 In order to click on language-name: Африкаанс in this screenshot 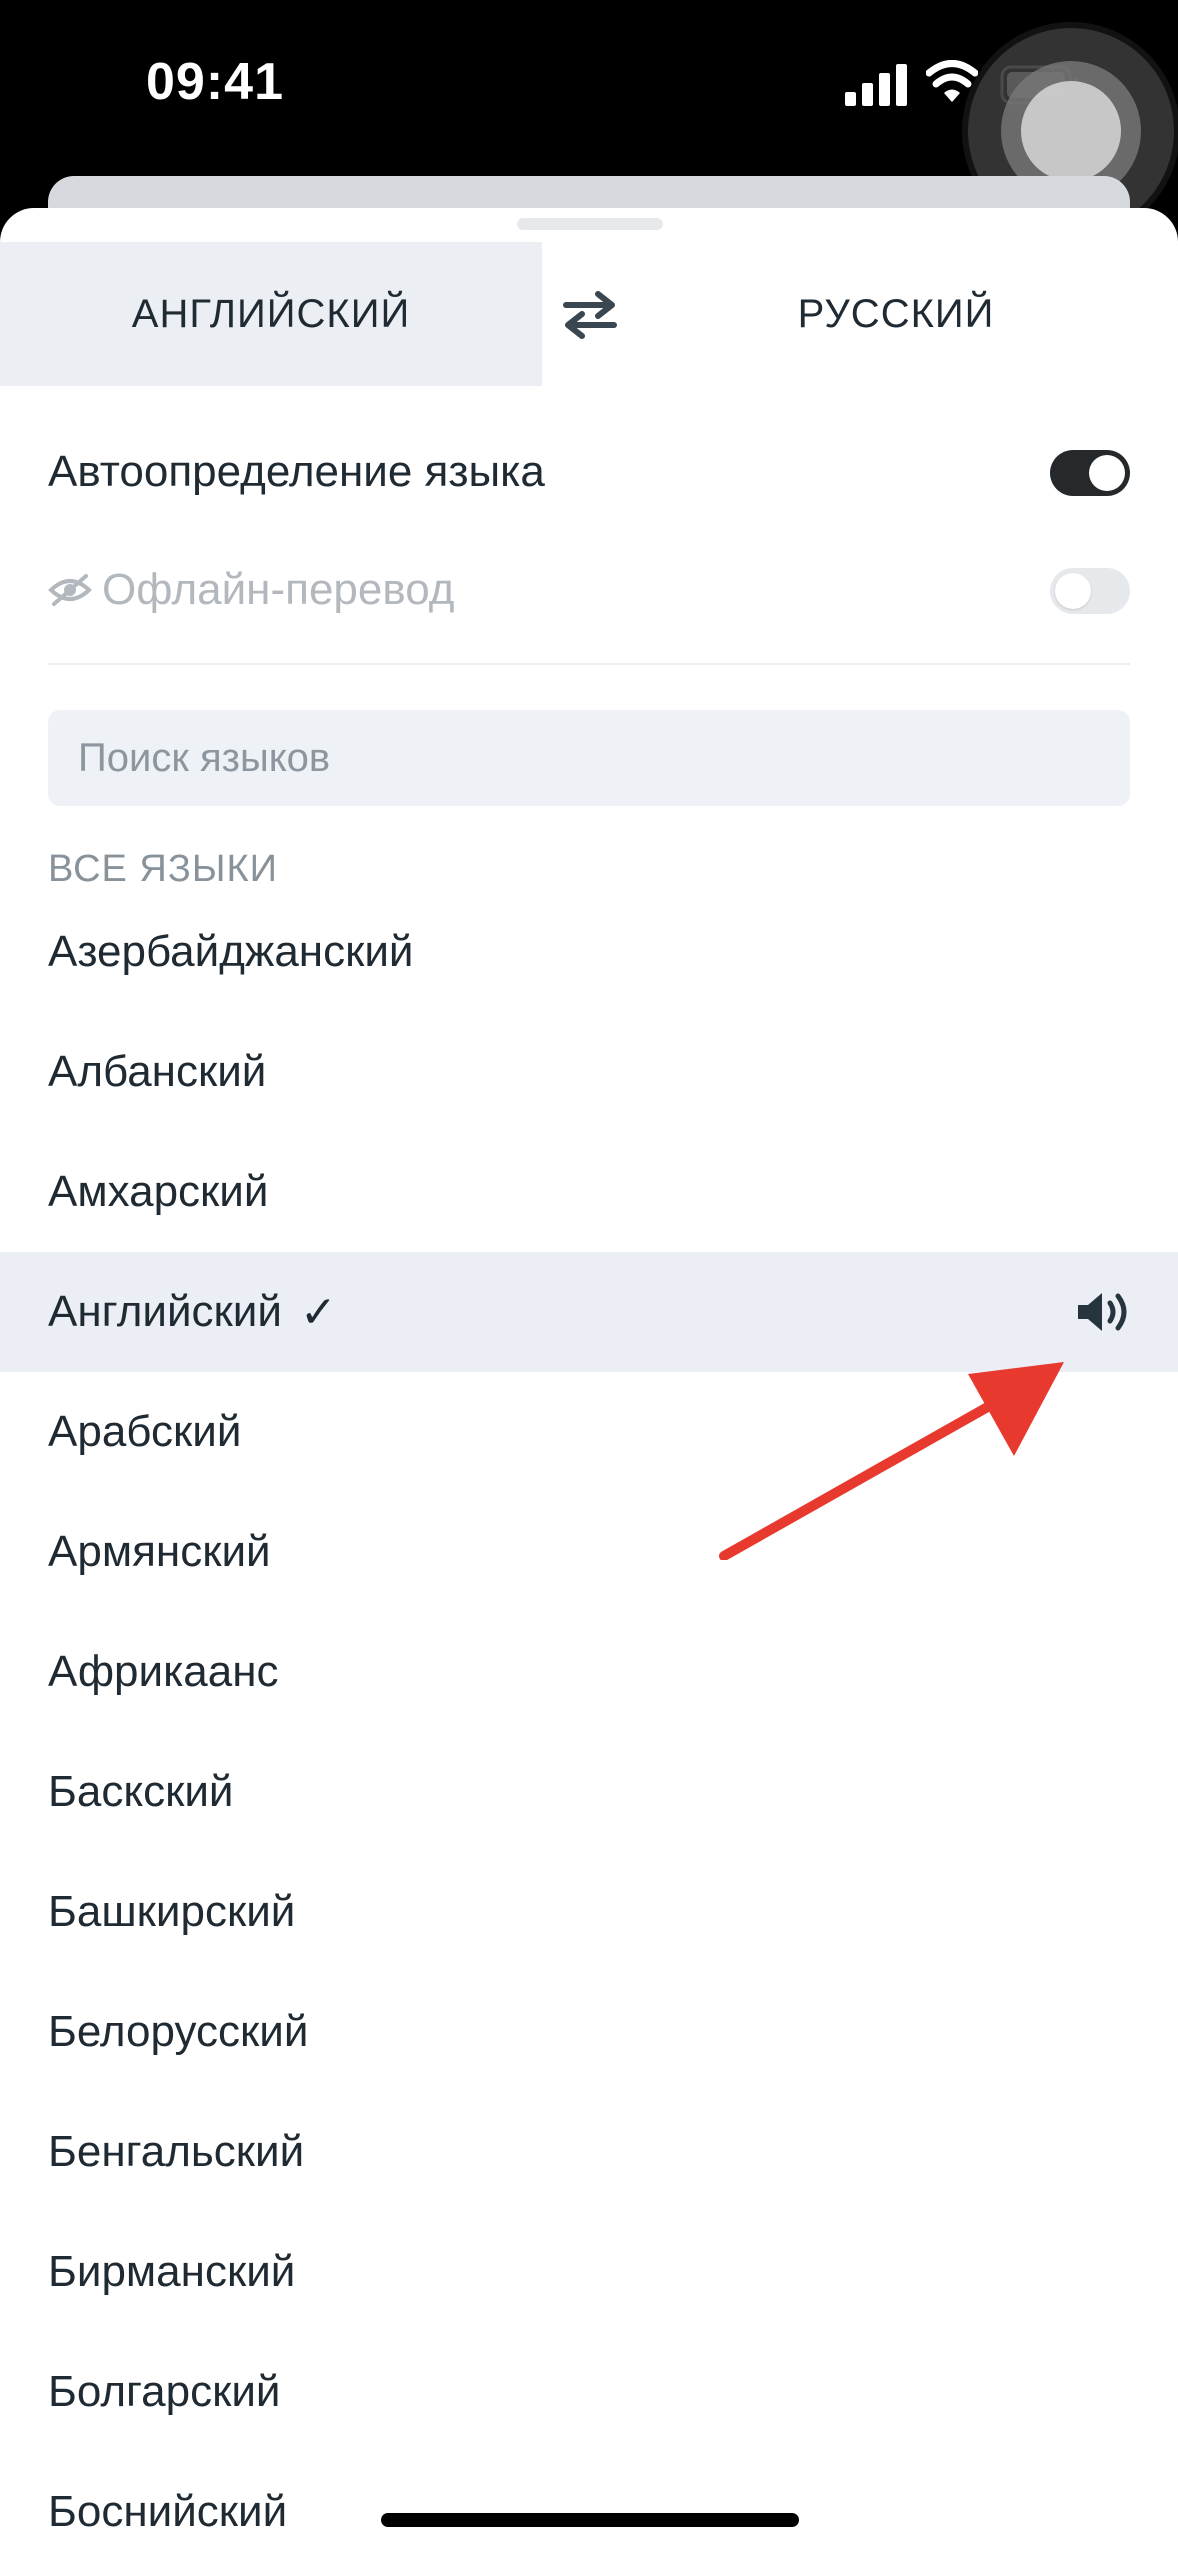, I will do `click(163, 1671)`.